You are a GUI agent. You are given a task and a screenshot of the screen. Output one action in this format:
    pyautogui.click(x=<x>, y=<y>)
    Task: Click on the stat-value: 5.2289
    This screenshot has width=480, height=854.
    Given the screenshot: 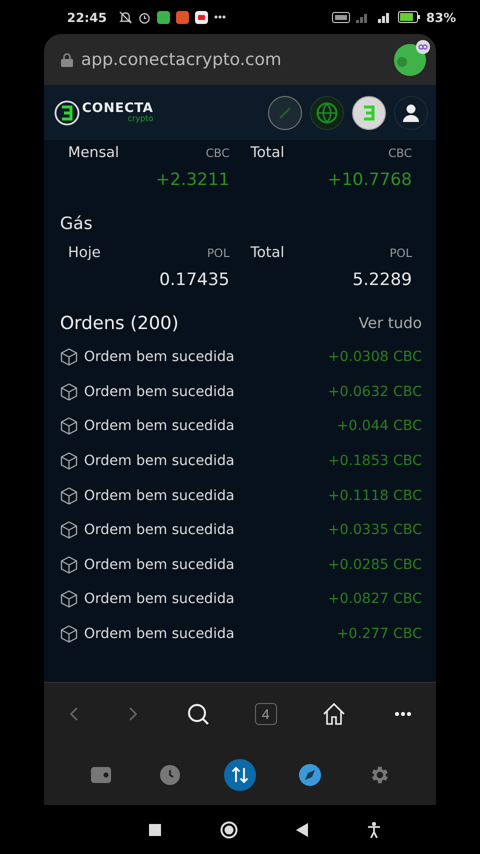 What is the action you would take?
    pyautogui.click(x=382, y=280)
    